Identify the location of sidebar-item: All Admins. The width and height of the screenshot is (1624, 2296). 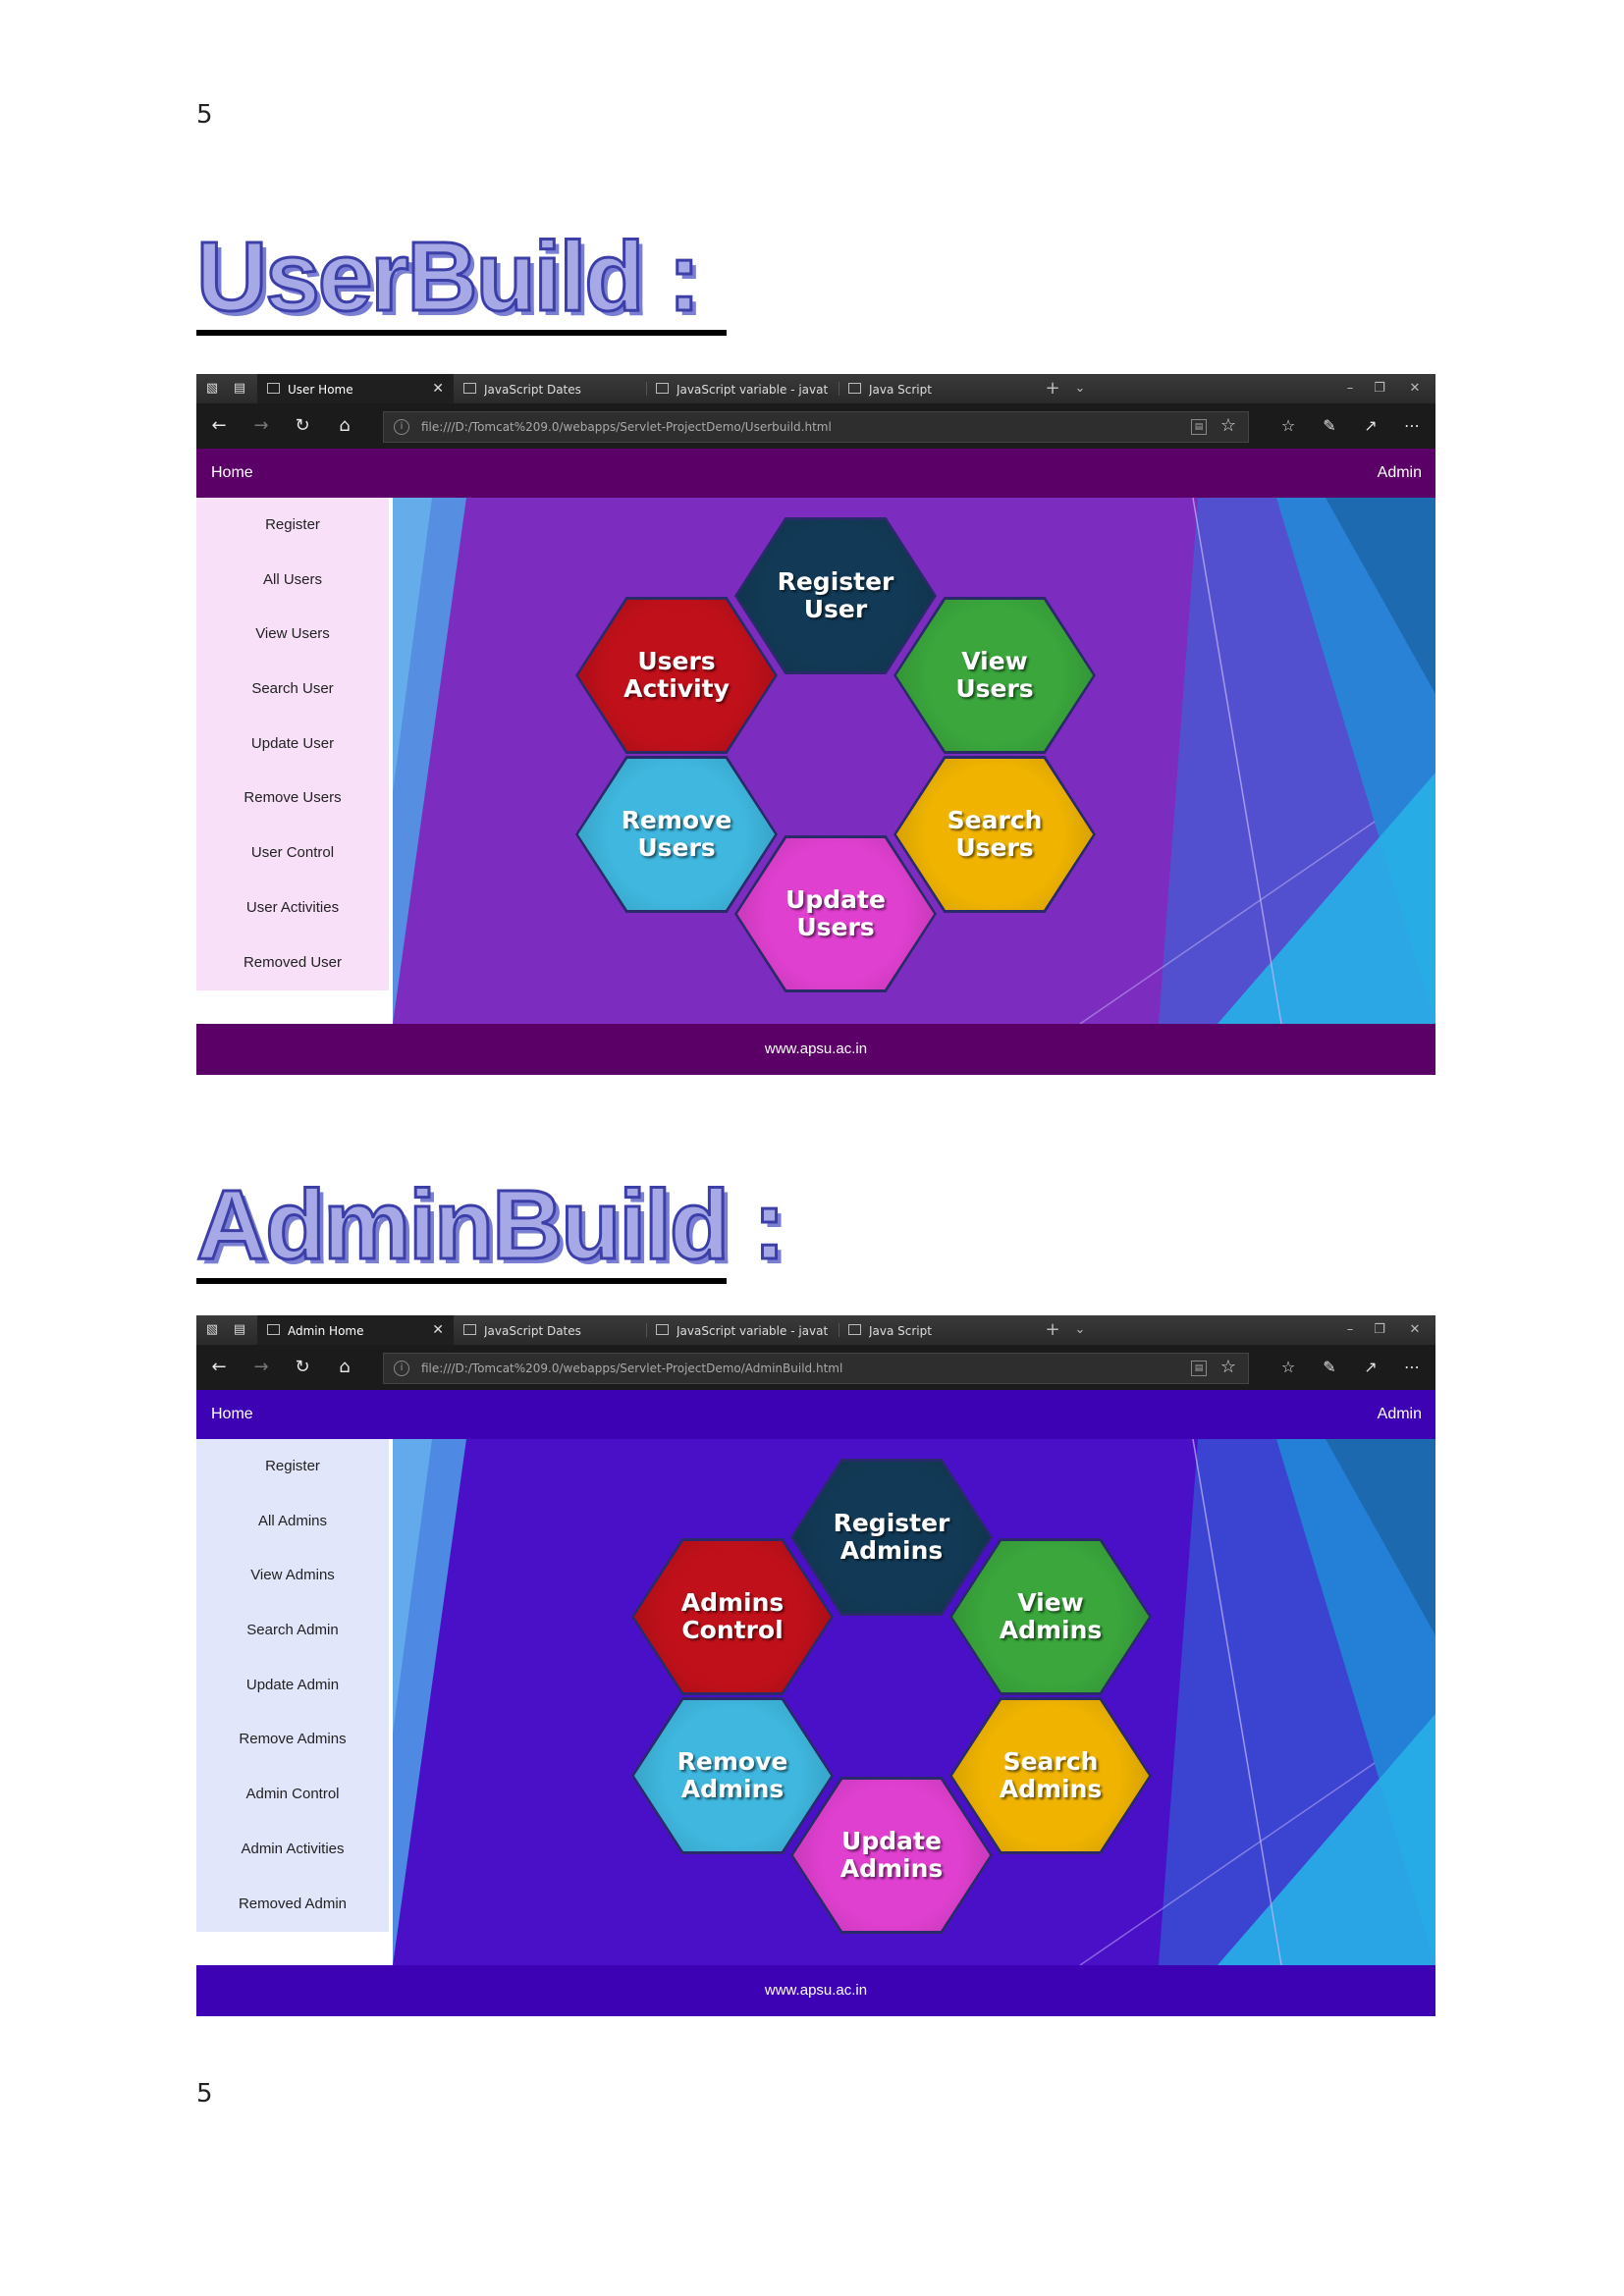
(292, 1521).